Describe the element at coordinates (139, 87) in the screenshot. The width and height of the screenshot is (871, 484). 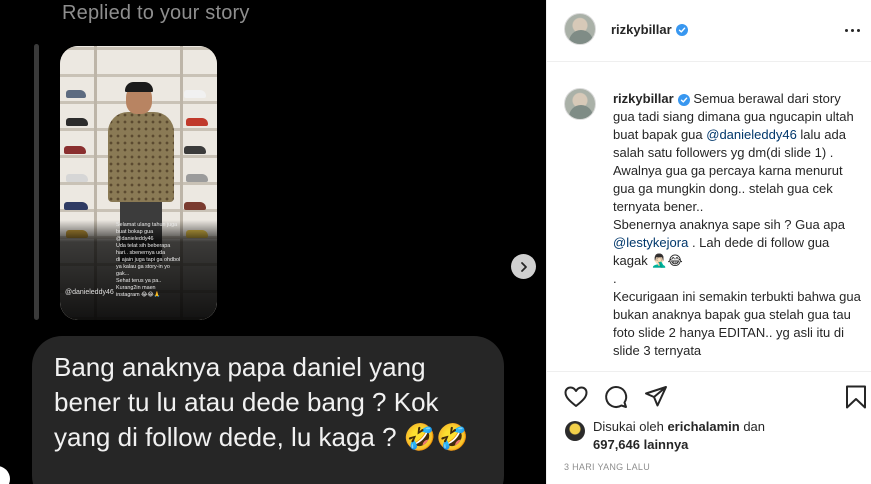
I see `person-hair` at that location.